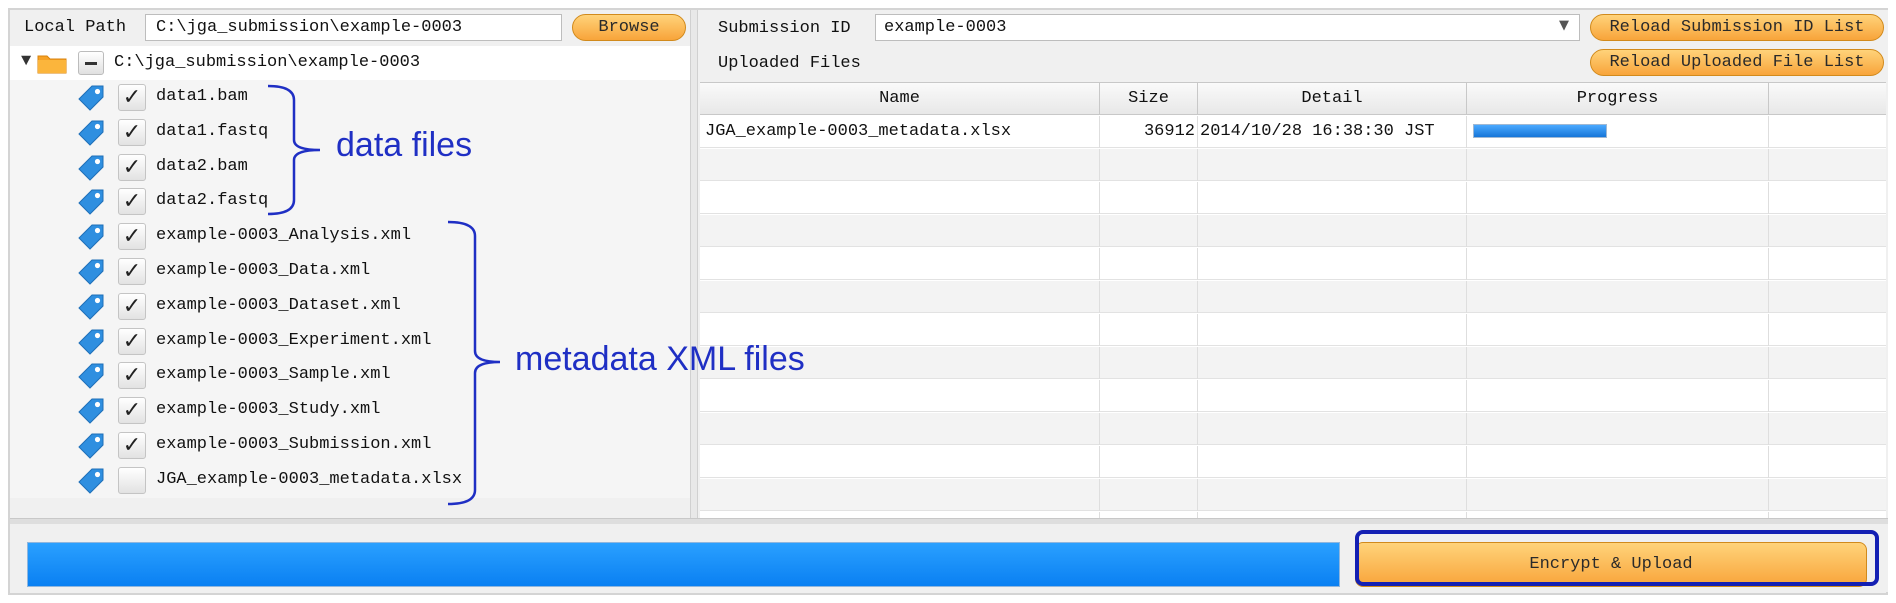  I want to click on tree-file-row: ✓ data2.fastq, so click(350, 202).